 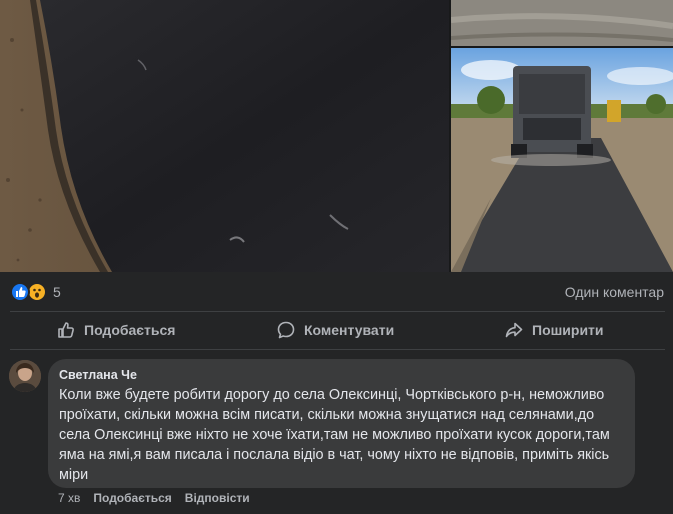 What do you see at coordinates (130, 330) in the screenshot?
I see `like-button-label: Подобається` at bounding box center [130, 330].